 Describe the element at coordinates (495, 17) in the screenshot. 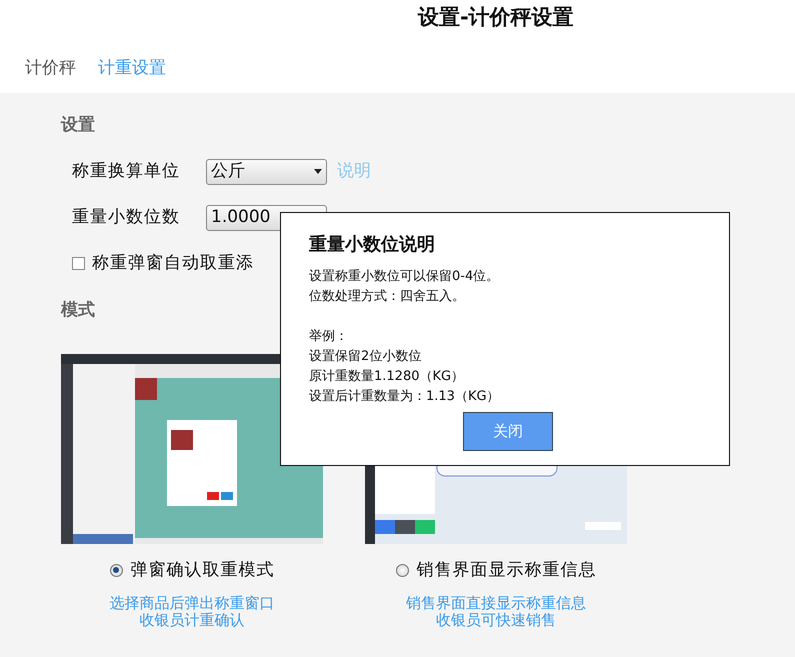

I see `page-title: 设置-计价秤设置` at that location.